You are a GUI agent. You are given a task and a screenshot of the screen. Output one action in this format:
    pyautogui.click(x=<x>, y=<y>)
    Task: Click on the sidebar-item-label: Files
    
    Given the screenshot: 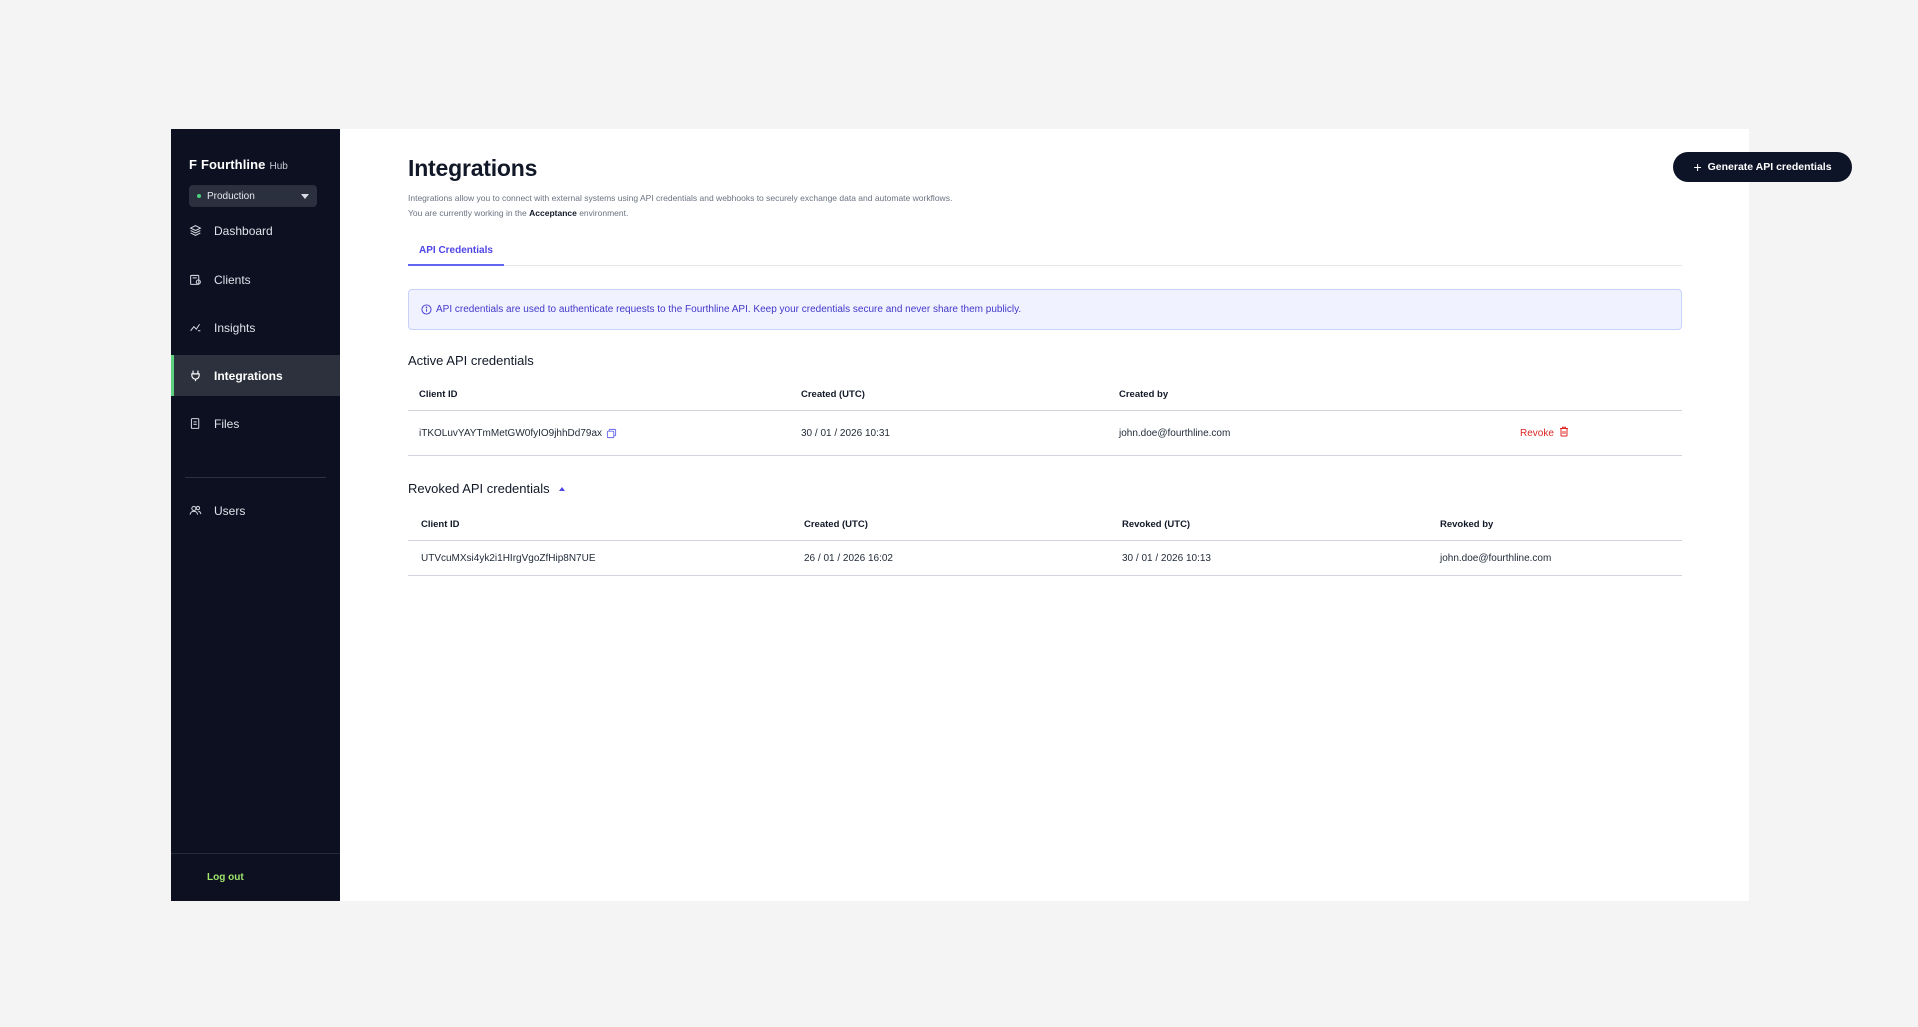 What is the action you would take?
    pyautogui.click(x=227, y=423)
    